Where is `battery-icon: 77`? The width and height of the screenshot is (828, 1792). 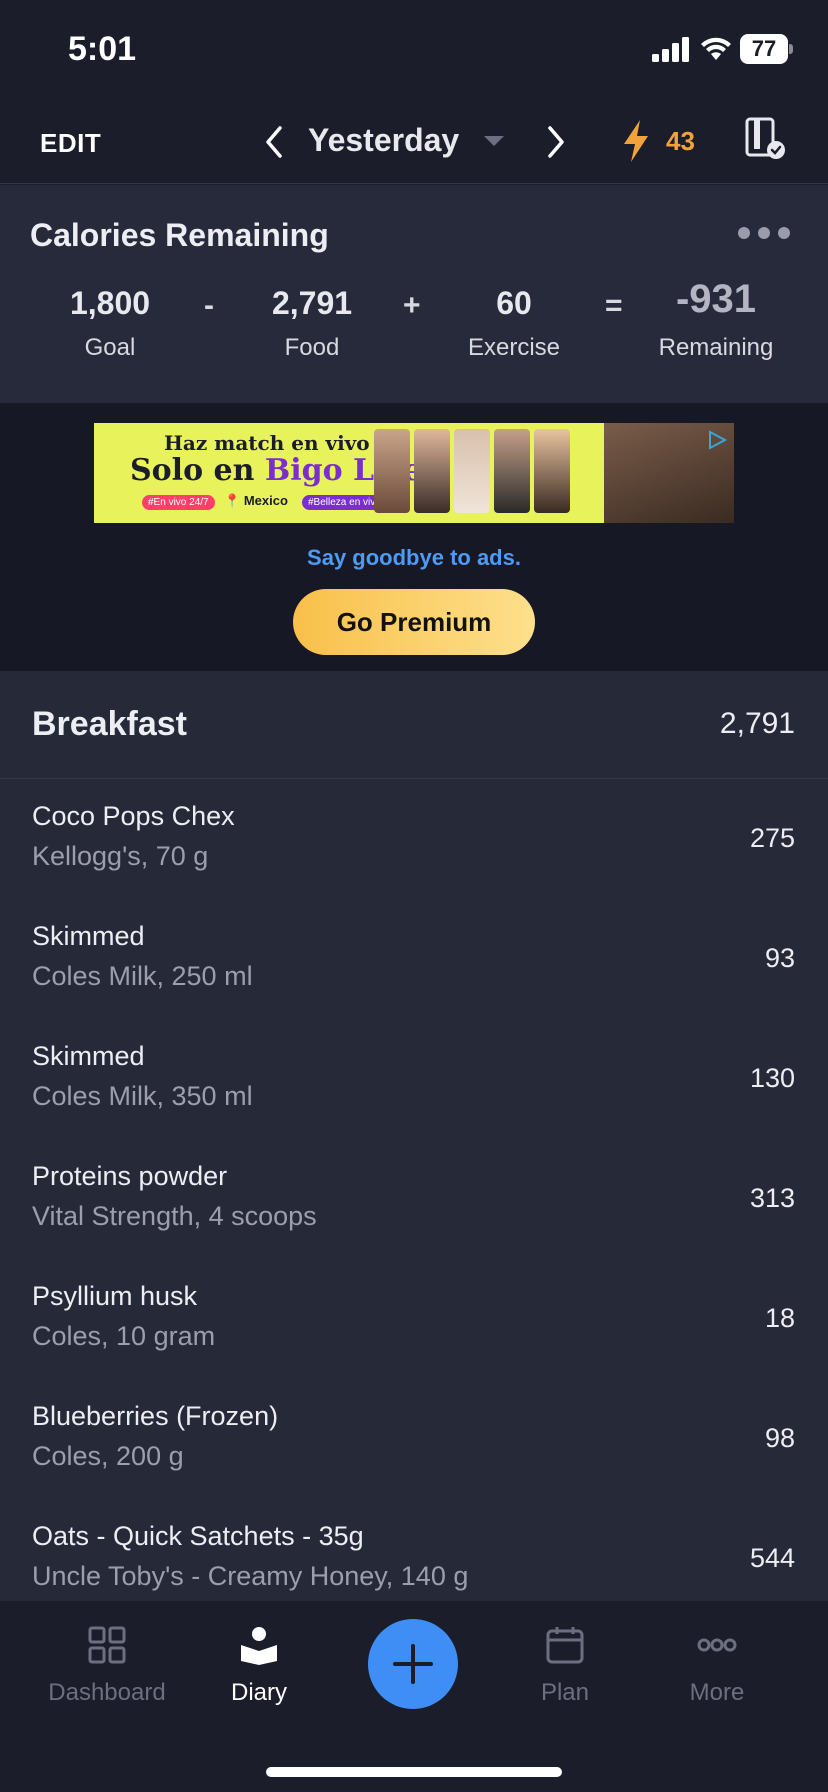
battery-icon: 77 is located at coordinates (766, 49).